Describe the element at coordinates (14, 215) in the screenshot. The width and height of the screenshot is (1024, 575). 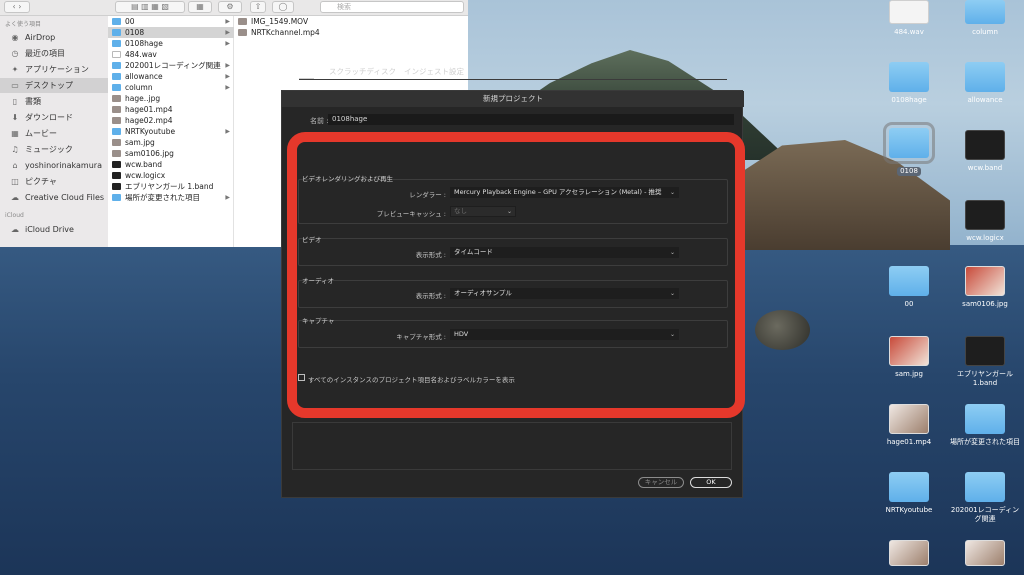
I see `icloud-header: iCloud` at that location.